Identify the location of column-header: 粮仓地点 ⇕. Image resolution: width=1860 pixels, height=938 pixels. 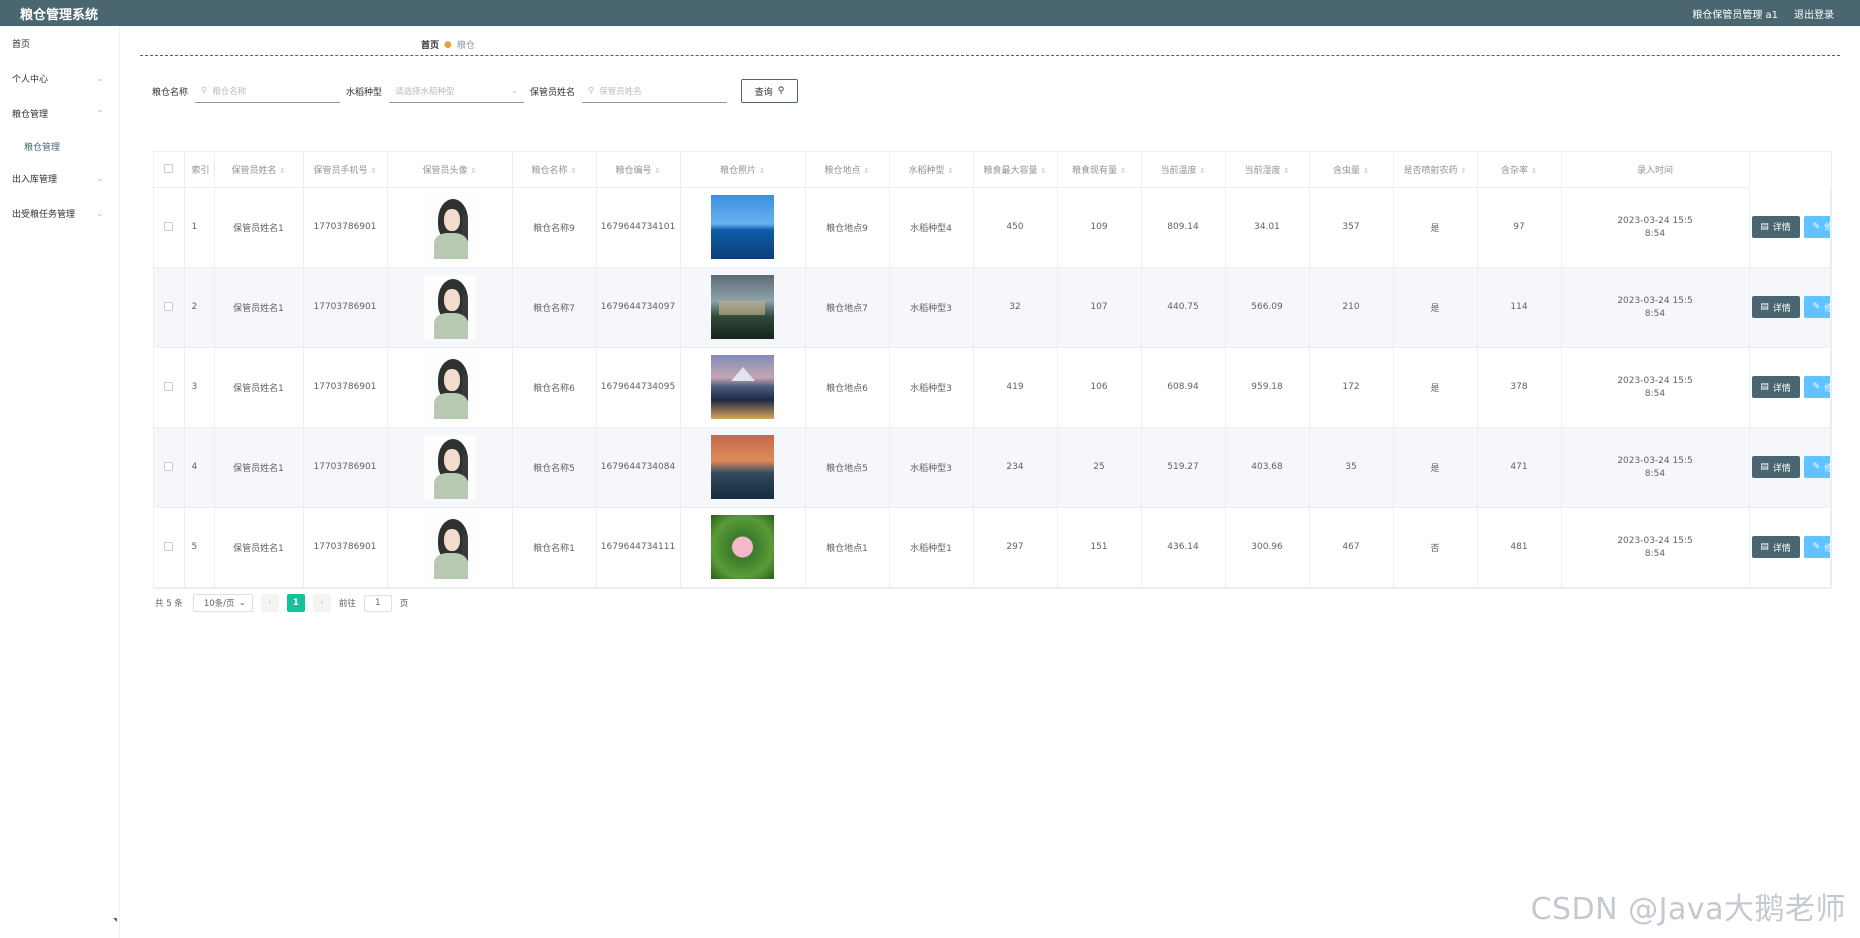
(847, 170).